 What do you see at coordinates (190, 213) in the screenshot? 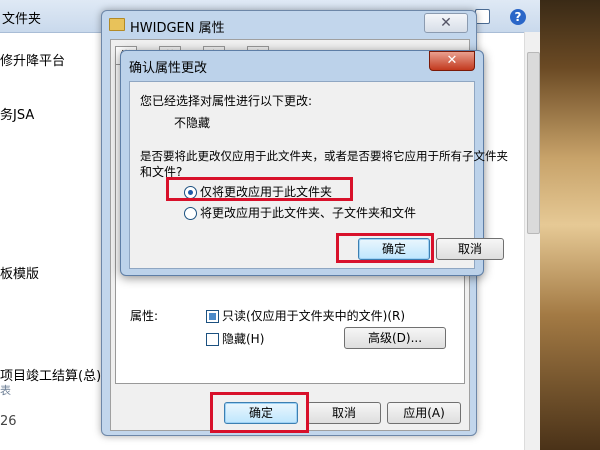
I see `radio-all-subfolders` at bounding box center [190, 213].